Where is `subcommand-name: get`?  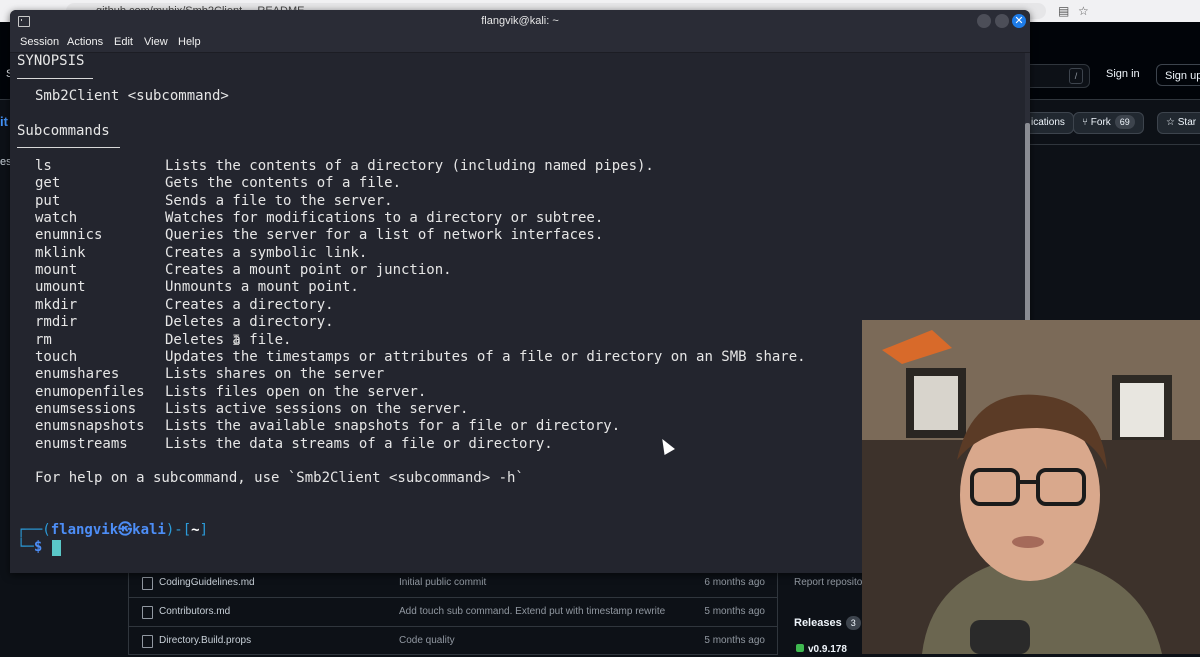
subcommand-name: get is located at coordinates (48, 183).